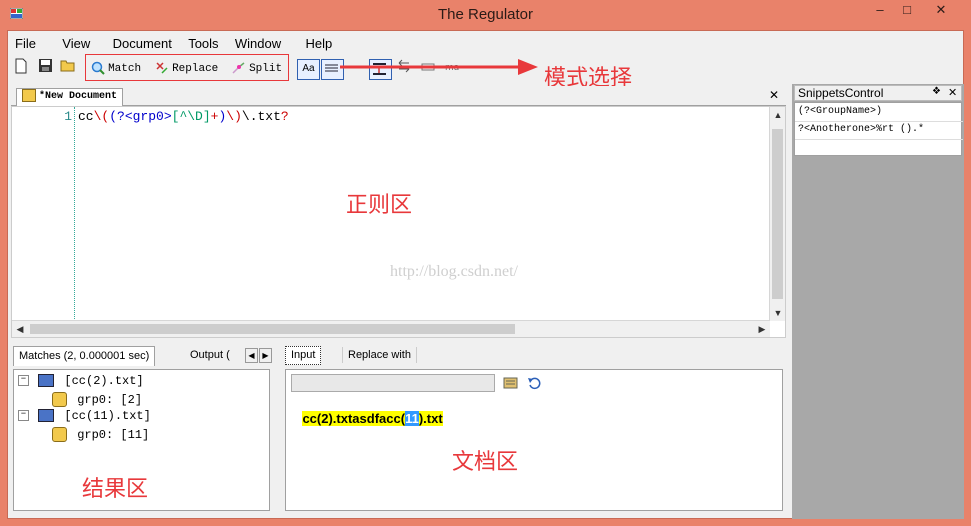  Describe the element at coordinates (284, 116) in the screenshot. I see `regex-token: ?` at that location.